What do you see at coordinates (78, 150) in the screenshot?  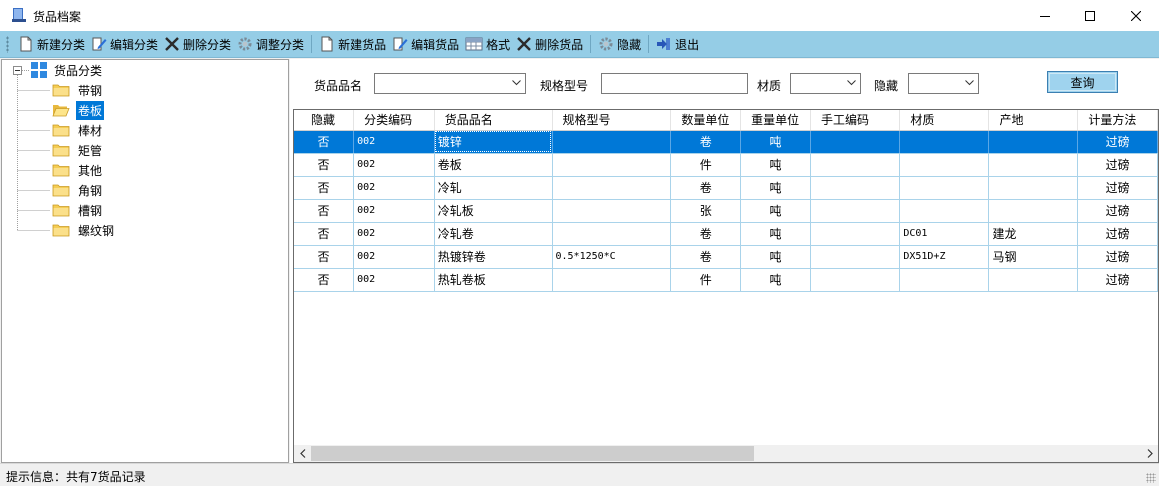 I see `tree-item: 矩管` at bounding box center [78, 150].